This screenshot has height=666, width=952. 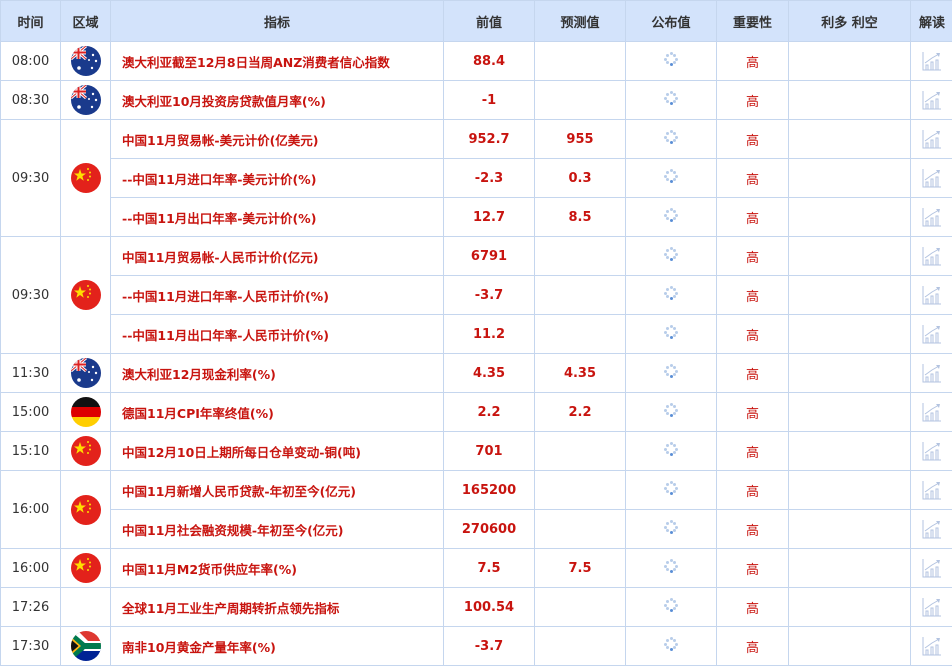 I want to click on event-name-link: 中国11月新增人民币贷款-年初至今(亿元), so click(x=277, y=490).